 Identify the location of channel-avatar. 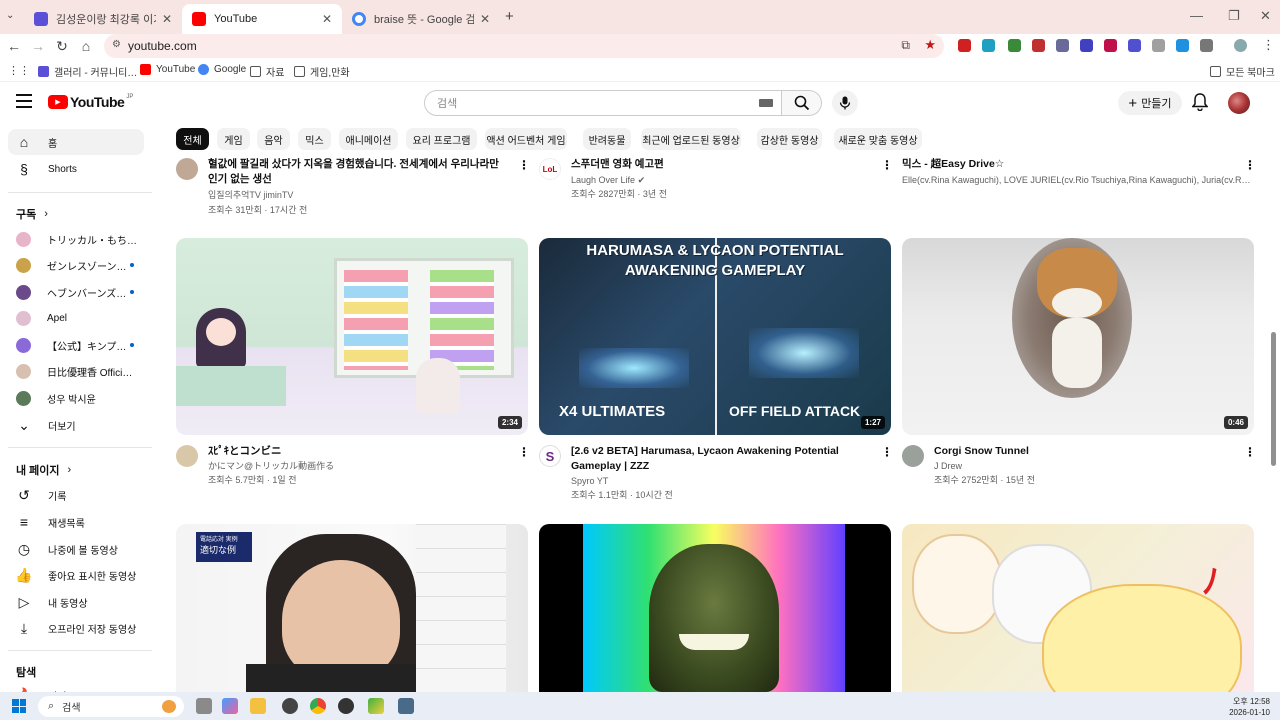
(187, 456).